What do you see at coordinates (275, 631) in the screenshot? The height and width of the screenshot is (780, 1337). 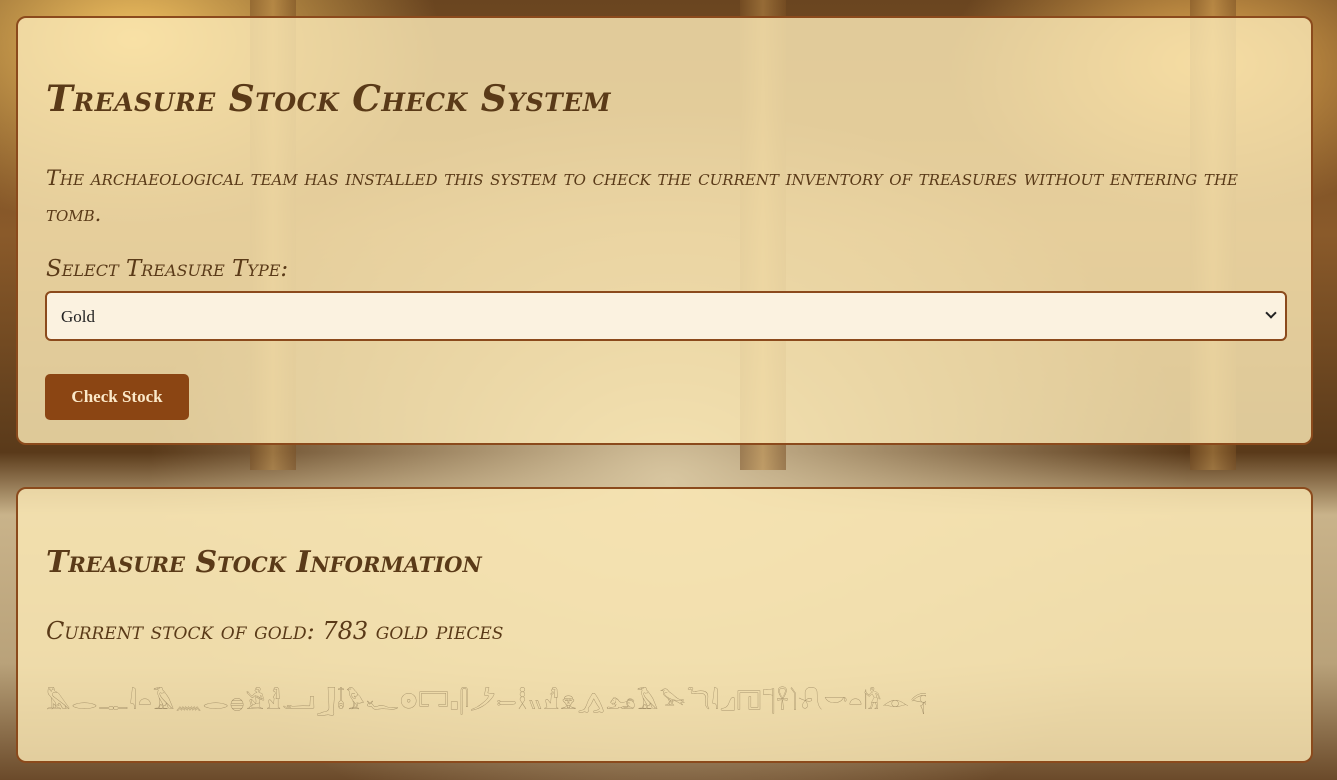 I see `stock-result-text: Current stock of gold: 783 gold pieces` at bounding box center [275, 631].